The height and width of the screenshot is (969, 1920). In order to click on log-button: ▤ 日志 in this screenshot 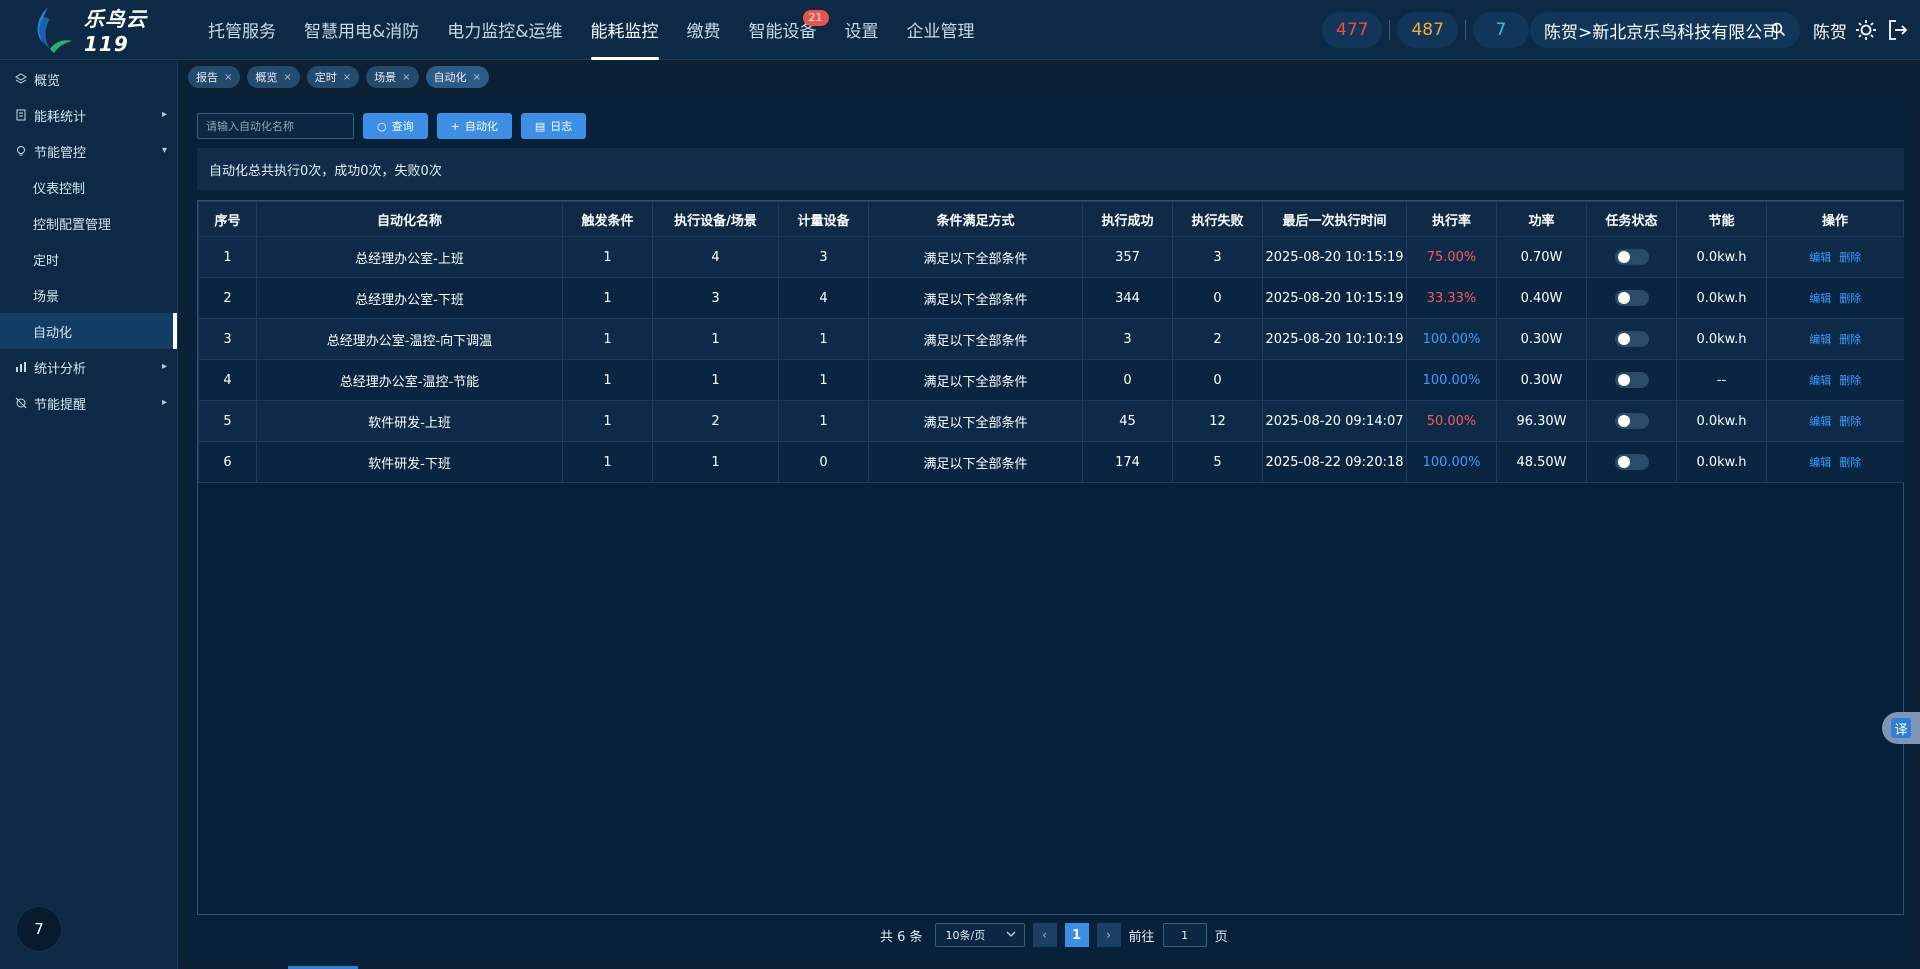, I will do `click(553, 126)`.